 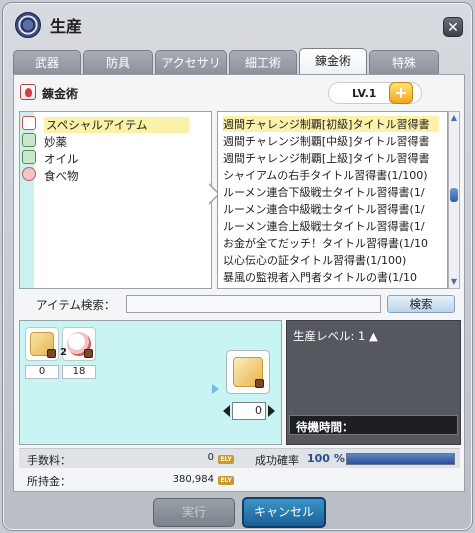 I want to click on material-quantity-badge: 2, so click(x=63, y=352).